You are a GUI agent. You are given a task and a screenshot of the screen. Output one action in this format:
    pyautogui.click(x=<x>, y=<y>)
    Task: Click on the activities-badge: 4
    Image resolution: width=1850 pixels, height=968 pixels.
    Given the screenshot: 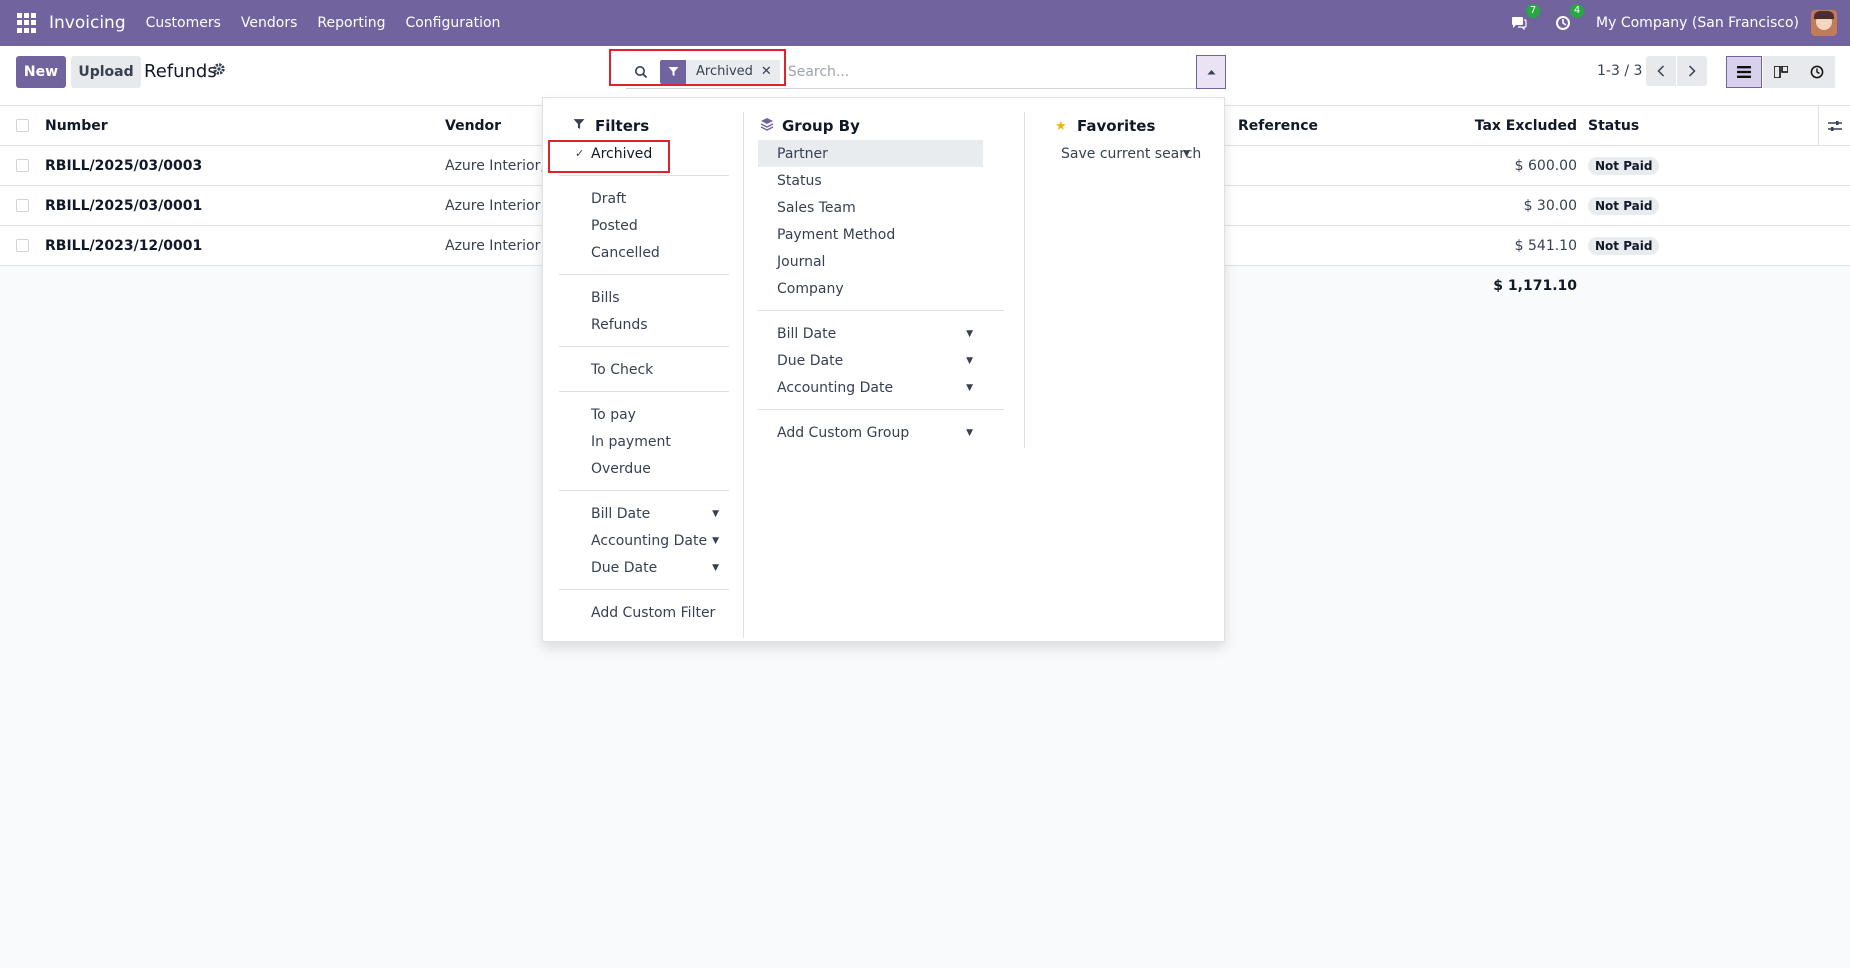 What is the action you would take?
    pyautogui.click(x=1577, y=11)
    